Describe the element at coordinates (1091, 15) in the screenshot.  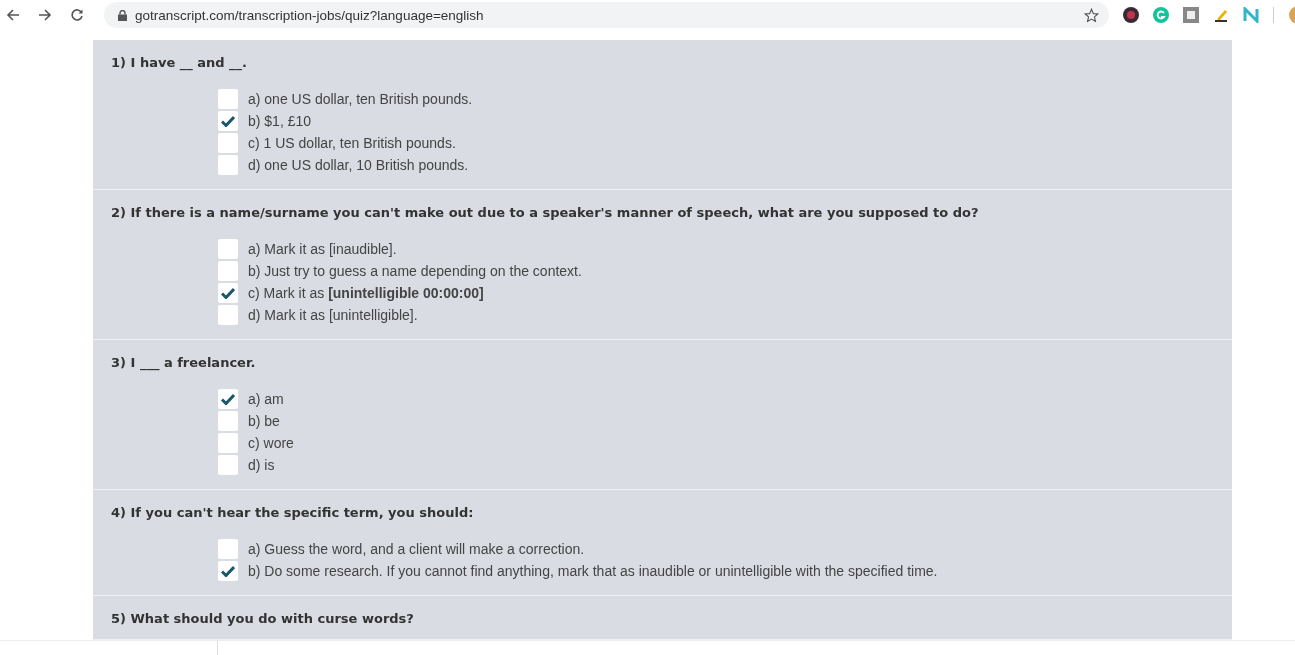
I see `star-icon` at that location.